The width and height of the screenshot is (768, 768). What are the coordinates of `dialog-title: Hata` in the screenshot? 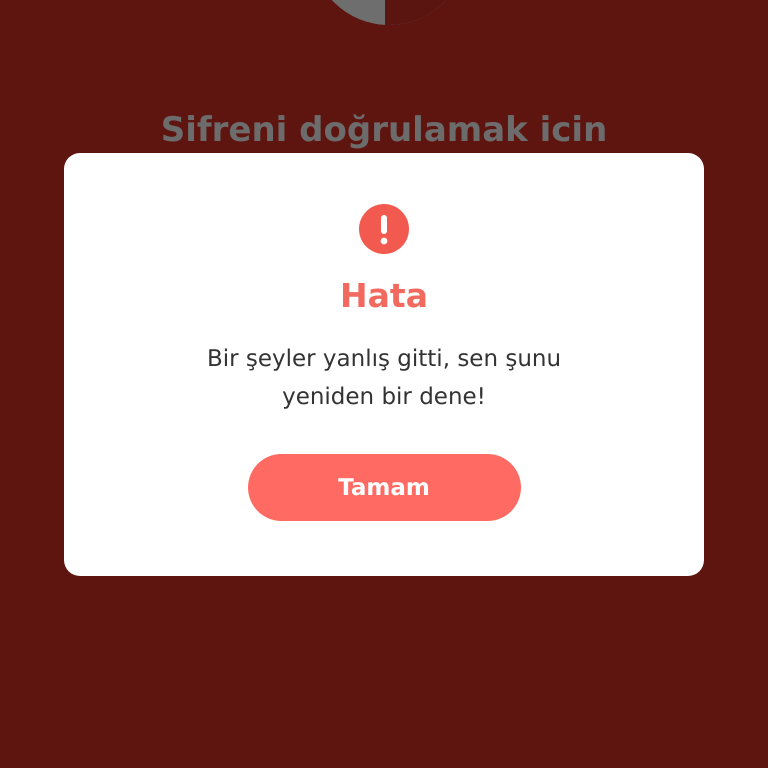 It's located at (384, 295).